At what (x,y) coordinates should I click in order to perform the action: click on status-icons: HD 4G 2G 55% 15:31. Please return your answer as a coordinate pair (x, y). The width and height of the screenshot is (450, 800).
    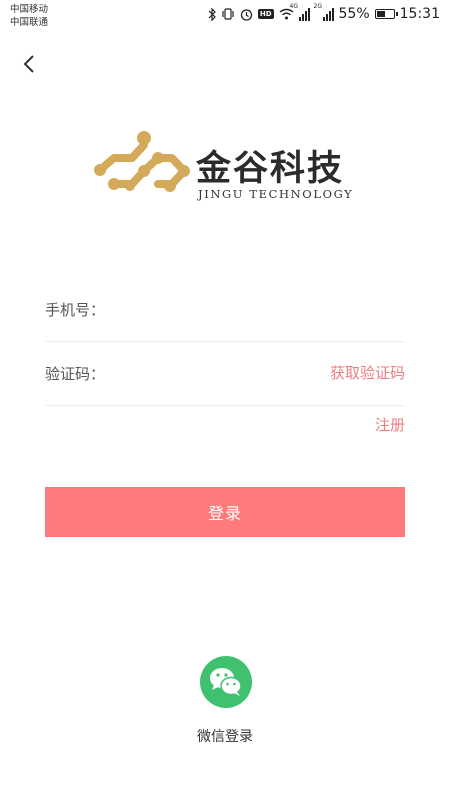
    Looking at the image, I should click on (324, 12).